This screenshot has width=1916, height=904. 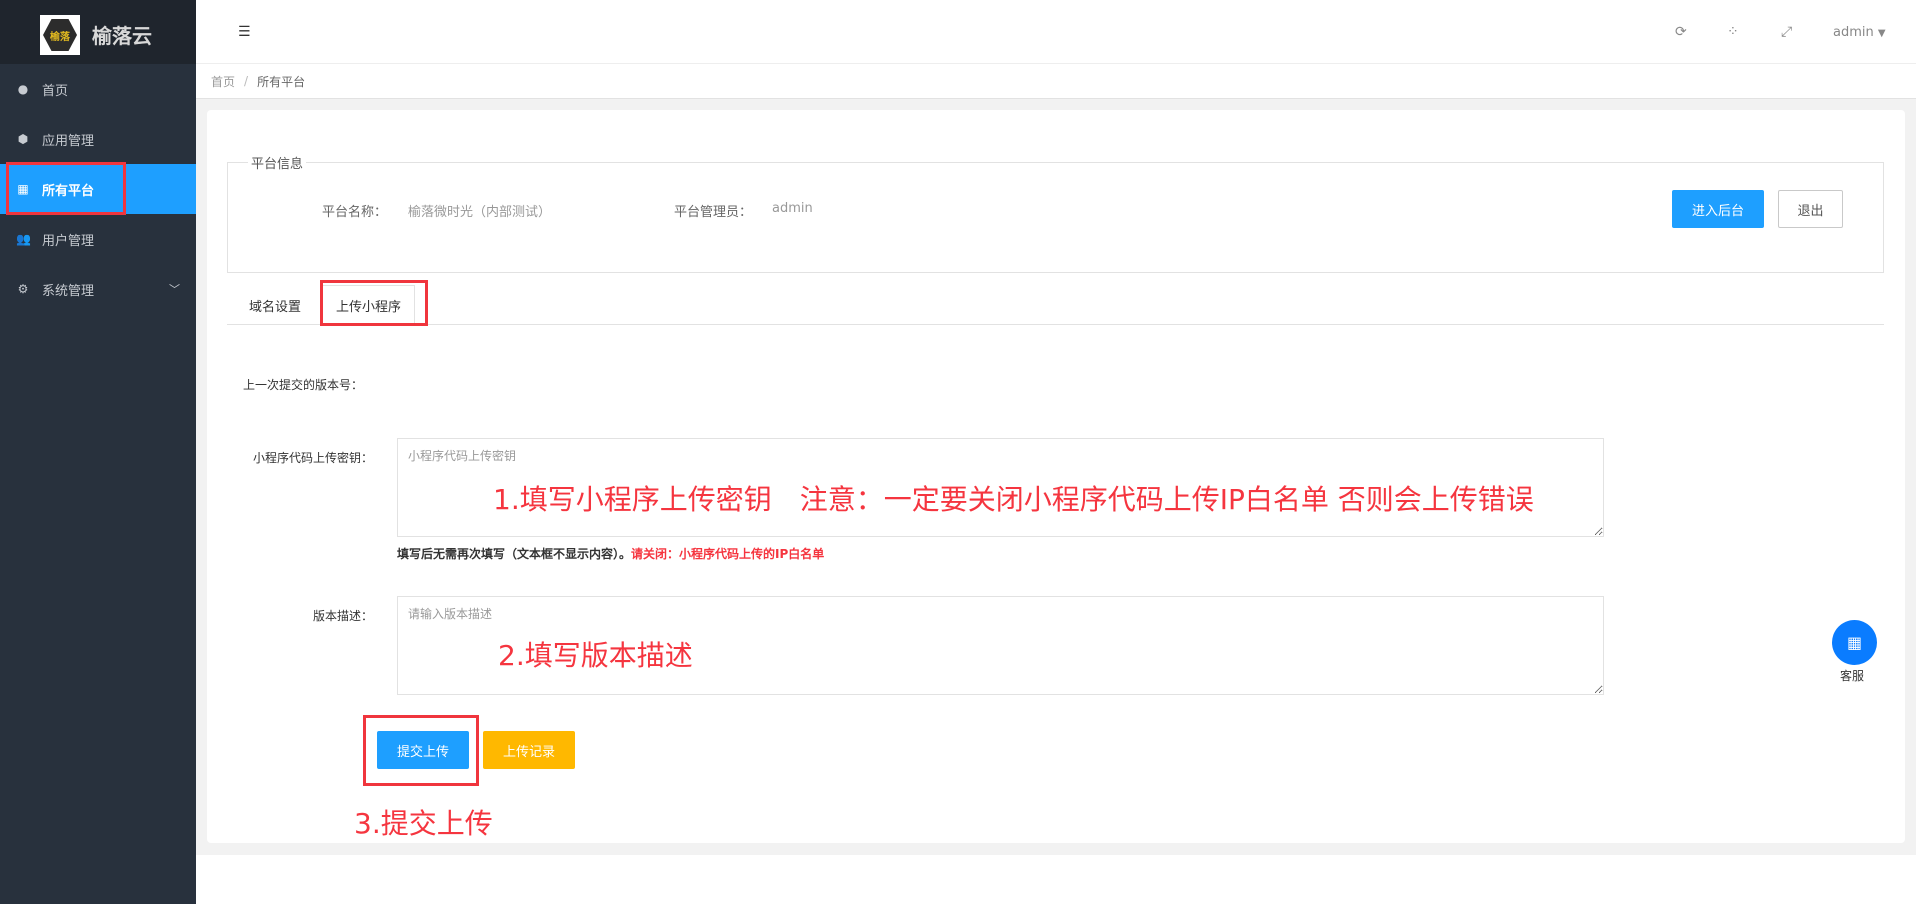 I want to click on tab-divider, so click(x=1055, y=324).